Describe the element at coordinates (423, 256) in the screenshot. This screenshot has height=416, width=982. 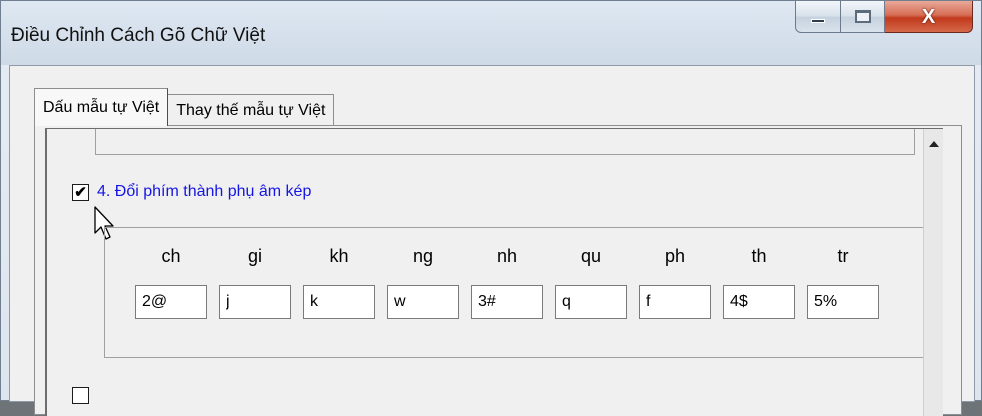
I see `column-label-ng: ng` at that location.